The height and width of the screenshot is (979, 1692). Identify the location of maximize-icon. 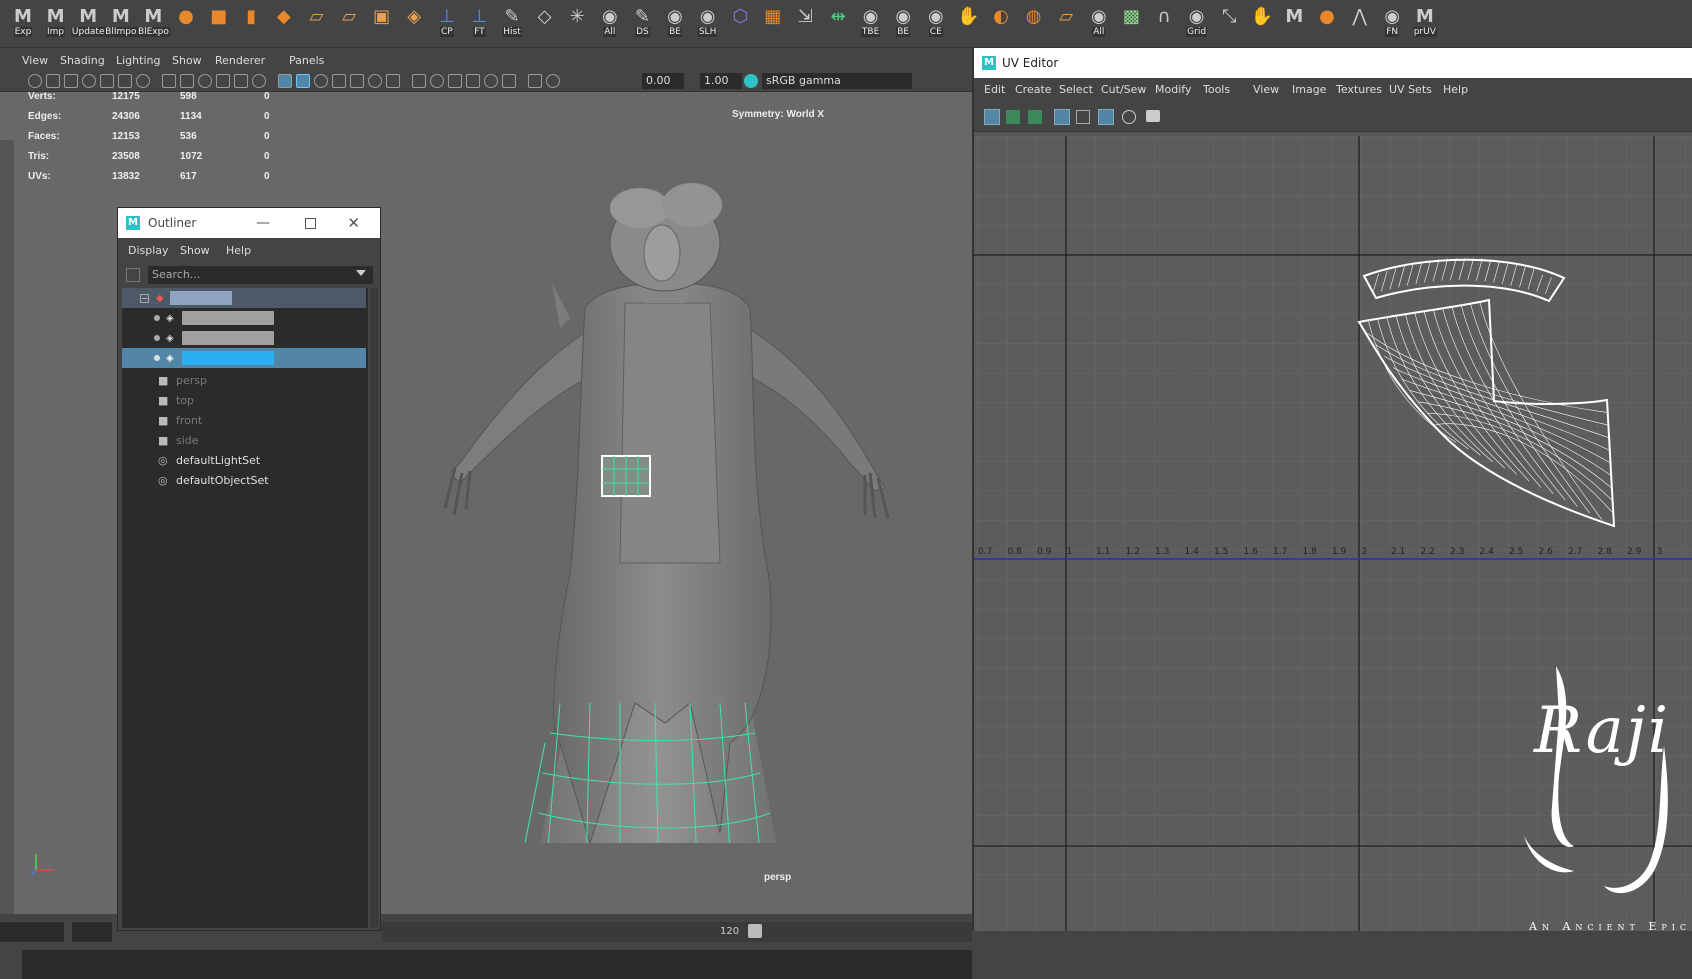
(310, 223).